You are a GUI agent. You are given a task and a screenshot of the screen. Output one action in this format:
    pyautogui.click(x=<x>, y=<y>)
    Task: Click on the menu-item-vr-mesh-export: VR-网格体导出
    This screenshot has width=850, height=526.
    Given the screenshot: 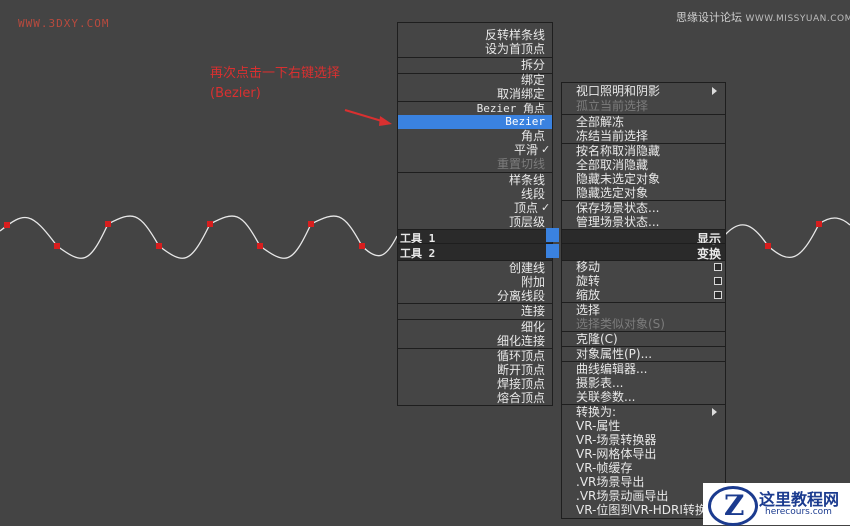 What is the action you would take?
    pyautogui.click(x=646, y=454)
    